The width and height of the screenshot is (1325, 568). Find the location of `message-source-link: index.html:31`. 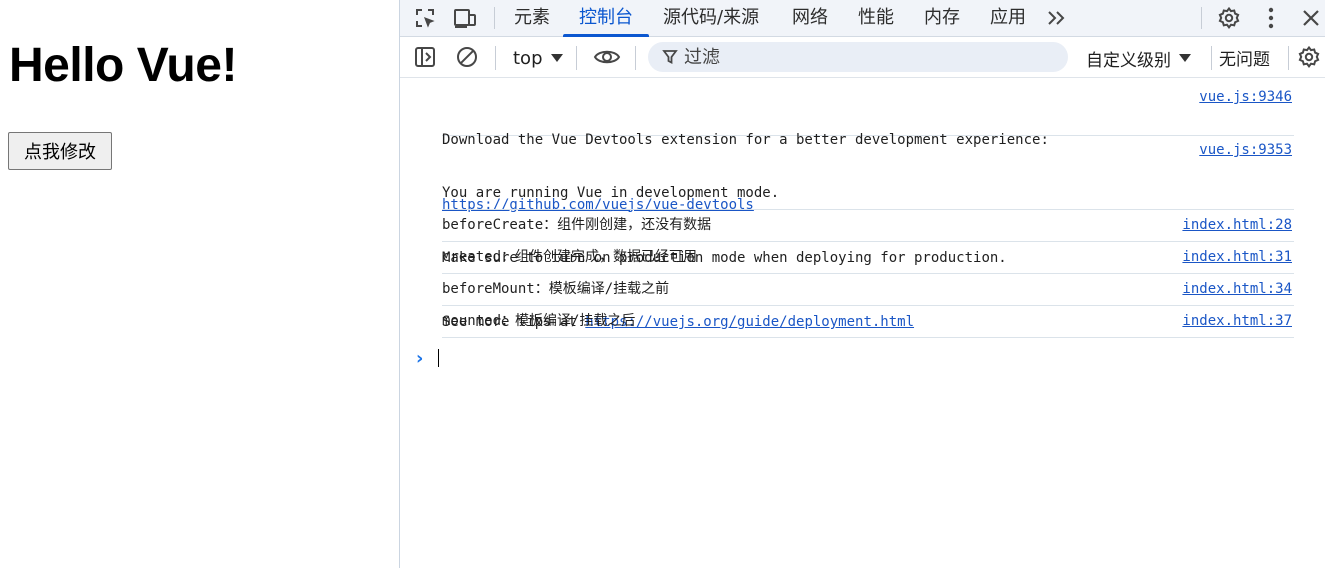

message-source-link: index.html:31 is located at coordinates (1237, 258).